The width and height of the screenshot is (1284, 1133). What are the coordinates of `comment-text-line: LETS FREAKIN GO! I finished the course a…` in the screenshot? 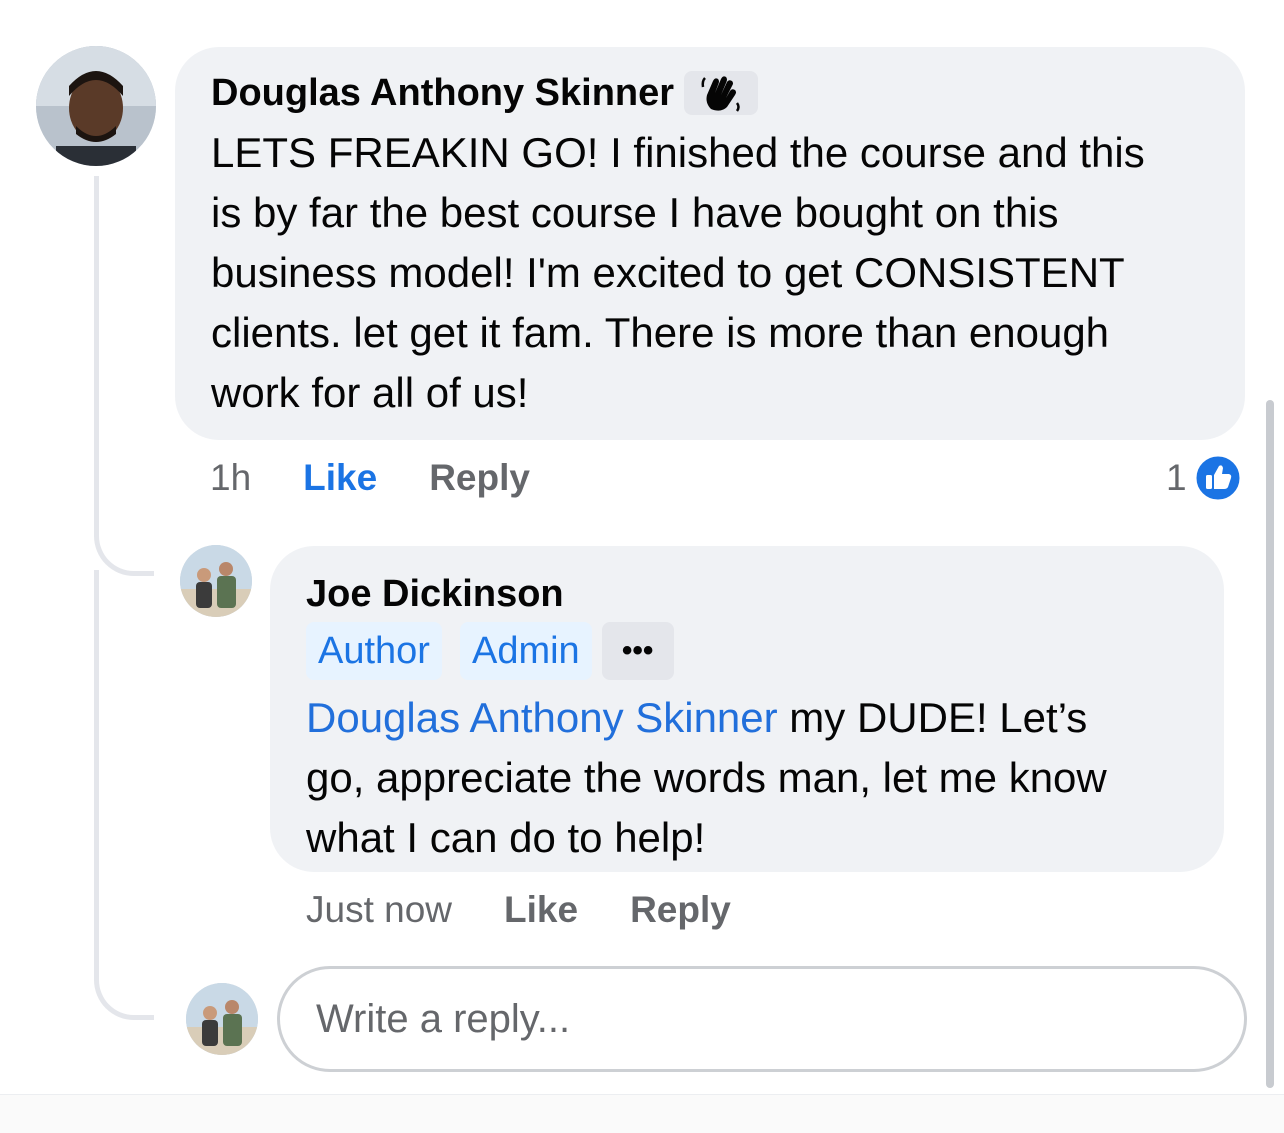 It's located at (678, 152).